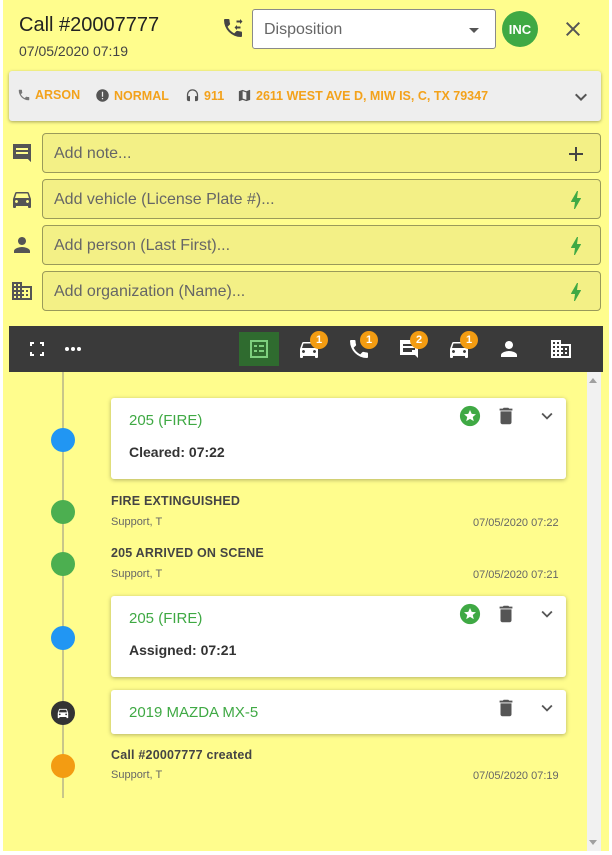 This screenshot has height=855, width=612. Describe the element at coordinates (37, 349) in the screenshot. I see `fullscreen-icon` at that location.